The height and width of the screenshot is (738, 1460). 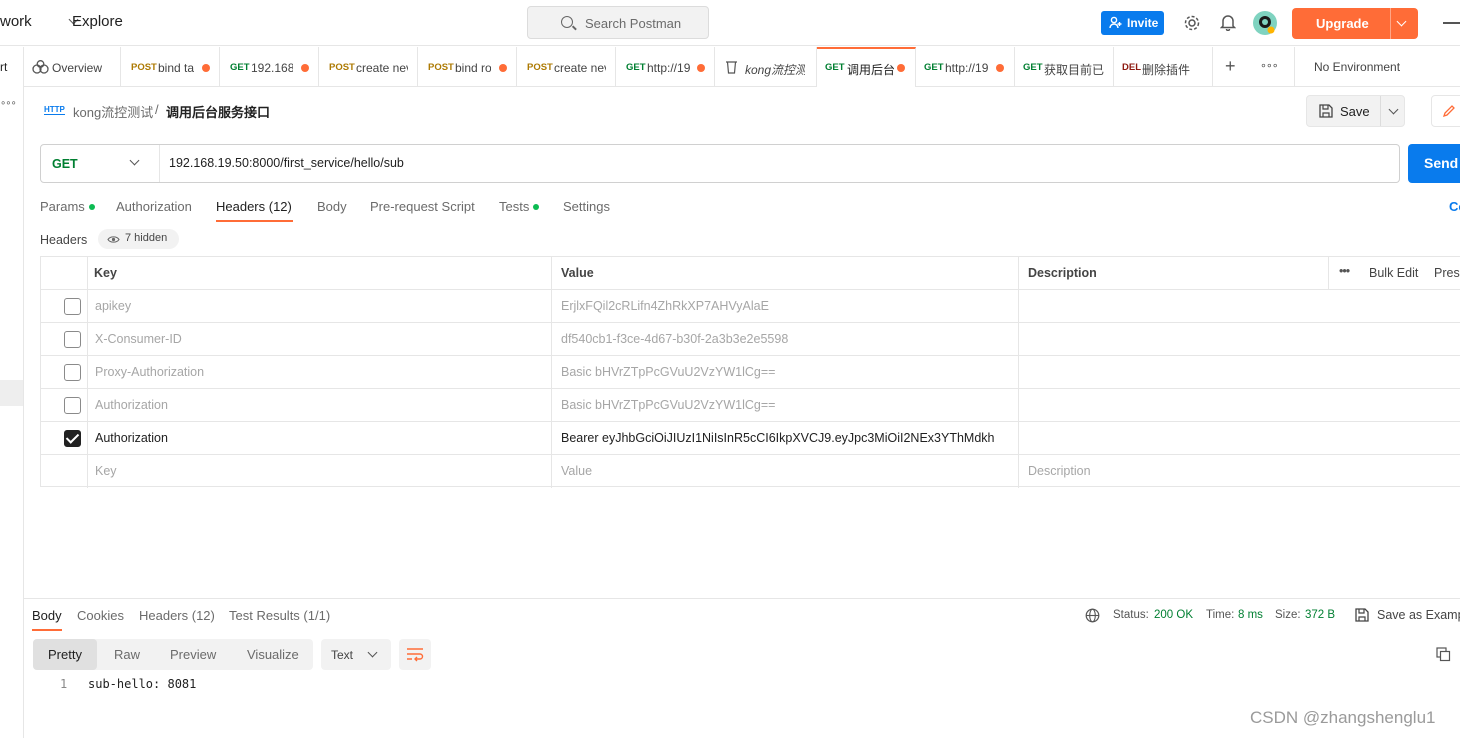 I want to click on cookies-link: Co, so click(x=1454, y=206).